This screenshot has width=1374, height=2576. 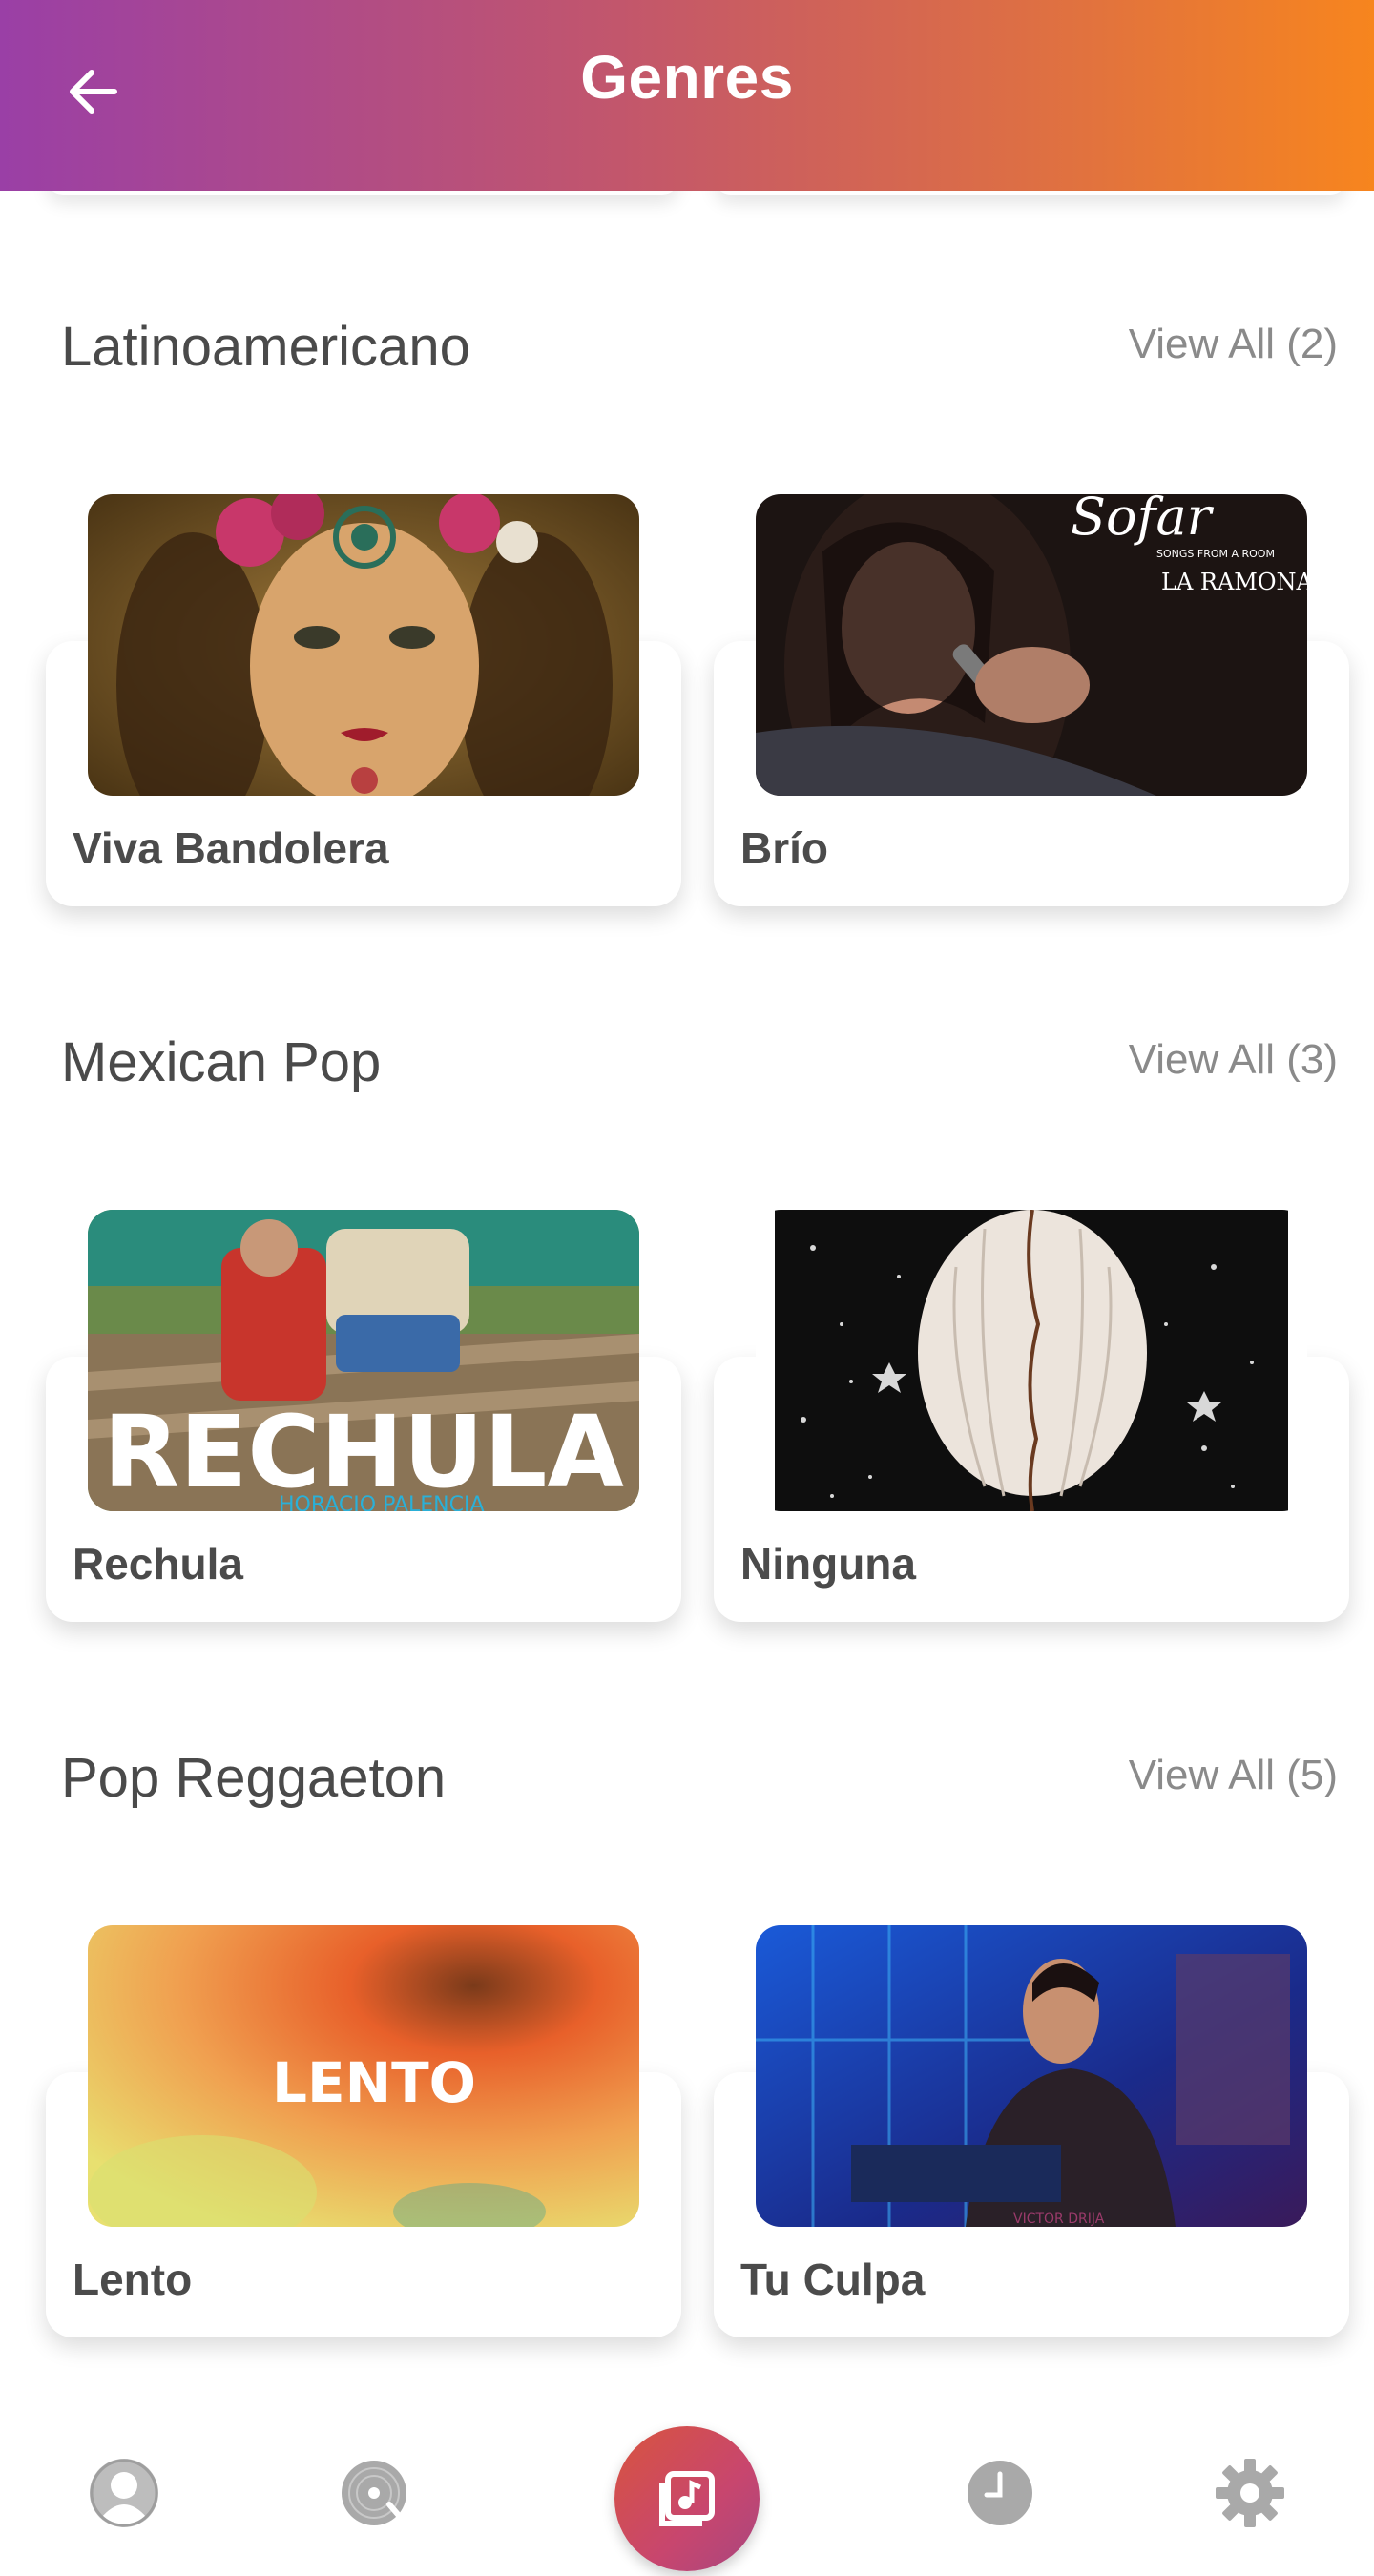 I want to click on nav-profile, so click(x=124, y=2493).